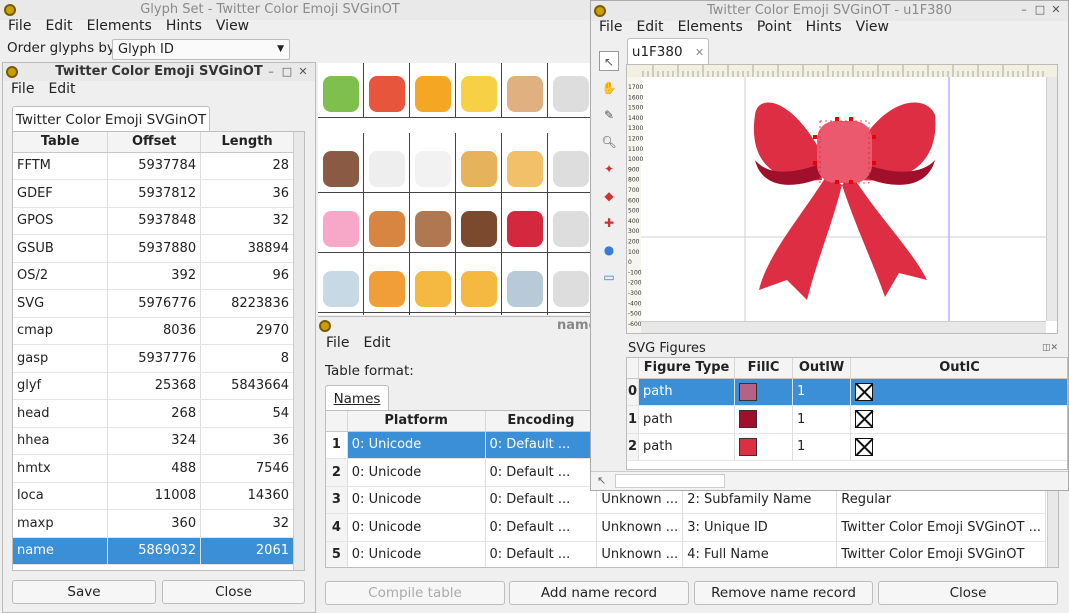  Describe the element at coordinates (609, 250) in the screenshot. I see `ellipse-tool-icon: ●` at that location.